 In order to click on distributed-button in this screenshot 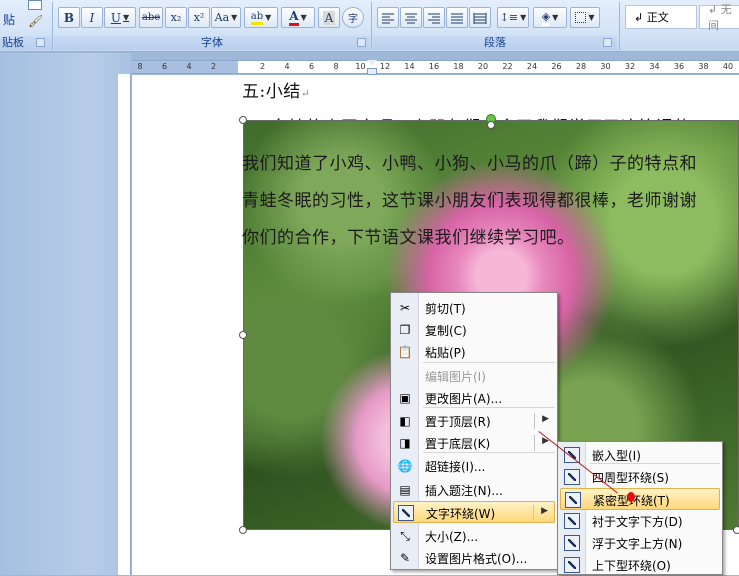, I will do `click(480, 17)`.